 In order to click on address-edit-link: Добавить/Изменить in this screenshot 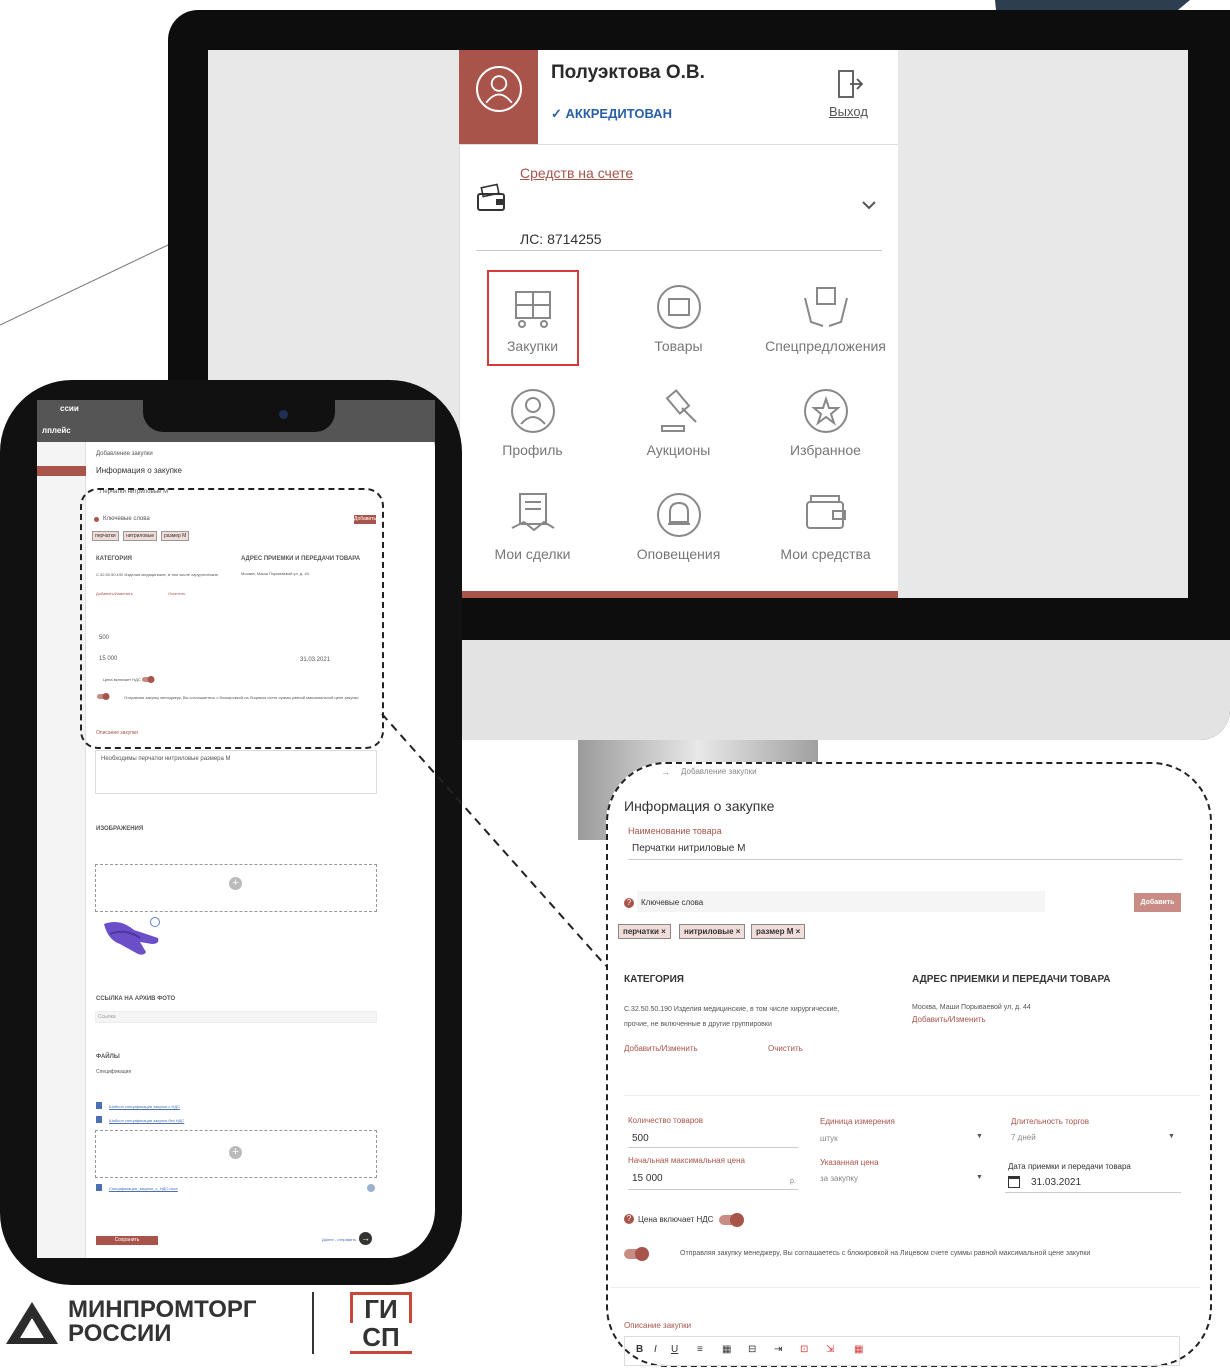, I will do `click(949, 1019)`.